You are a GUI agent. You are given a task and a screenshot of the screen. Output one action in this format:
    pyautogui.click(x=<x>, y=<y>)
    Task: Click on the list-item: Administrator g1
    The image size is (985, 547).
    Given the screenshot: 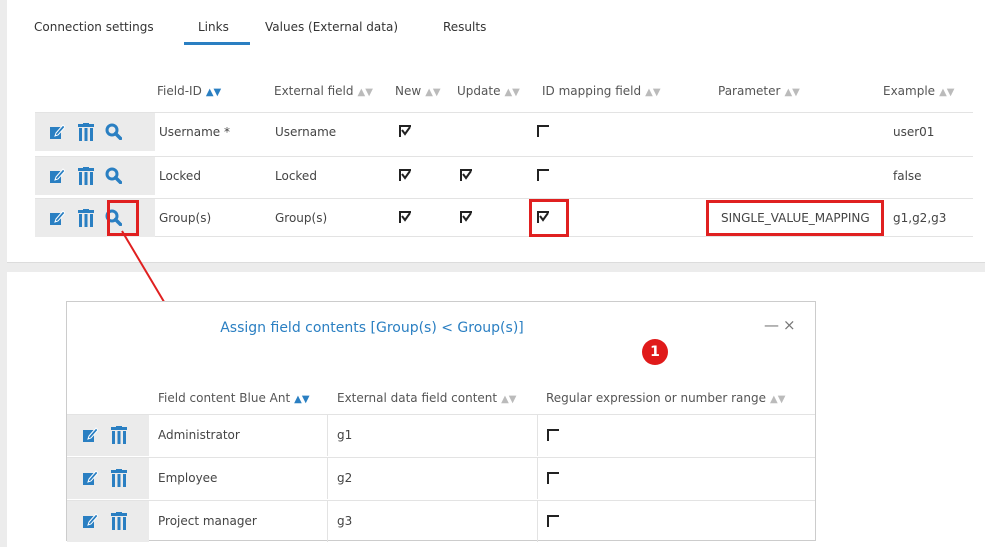 What is the action you would take?
    pyautogui.click(x=441, y=435)
    